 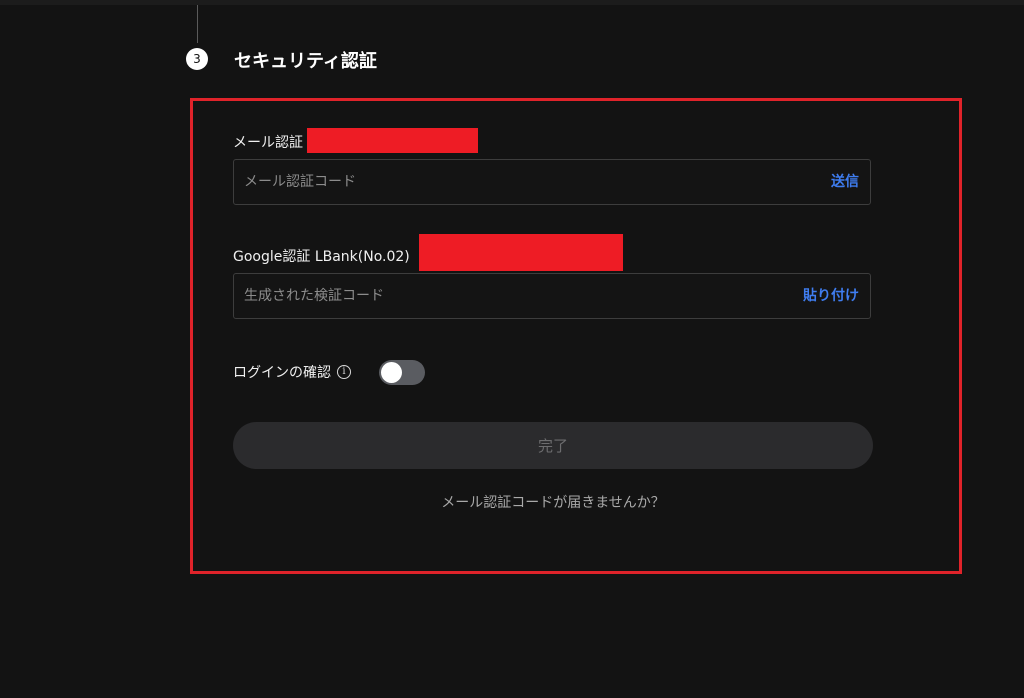 I want to click on step-title: セキュリティ認証, so click(x=305, y=61).